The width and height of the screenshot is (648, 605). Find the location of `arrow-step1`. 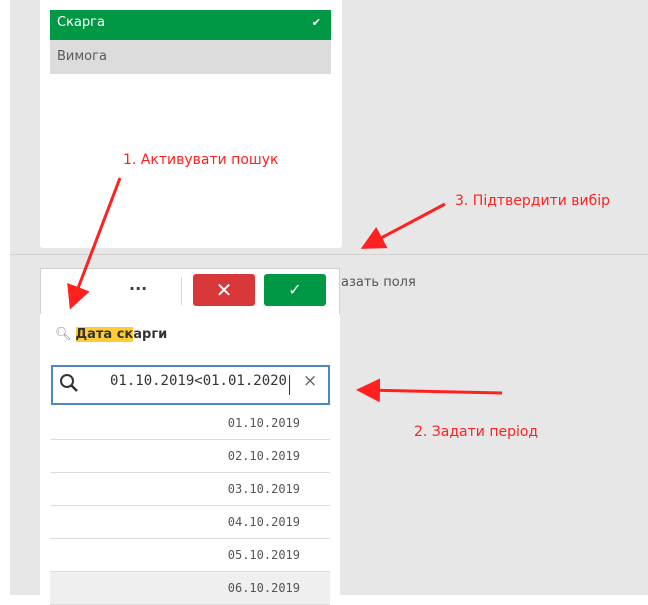

arrow-step1 is located at coordinates (94, 243).